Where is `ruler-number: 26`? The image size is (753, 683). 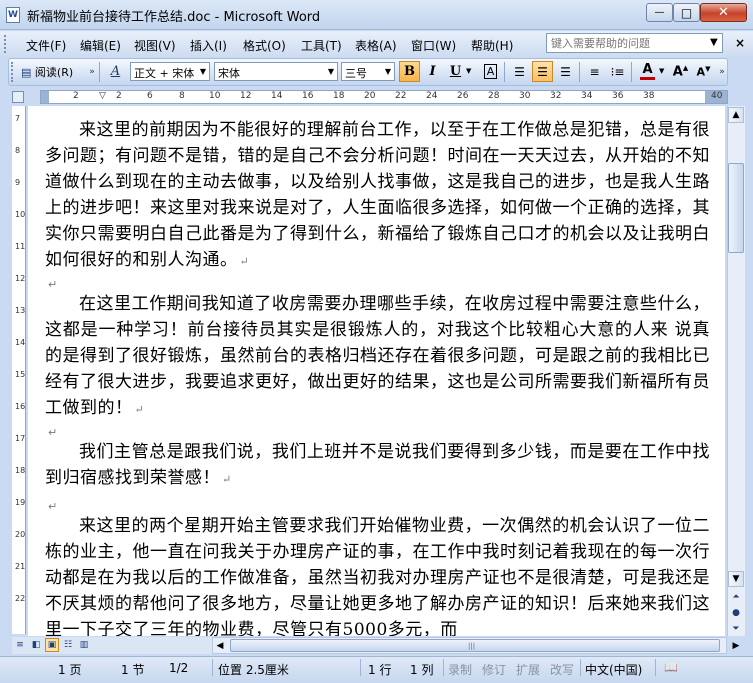
ruler-number: 26 is located at coordinates (463, 96).